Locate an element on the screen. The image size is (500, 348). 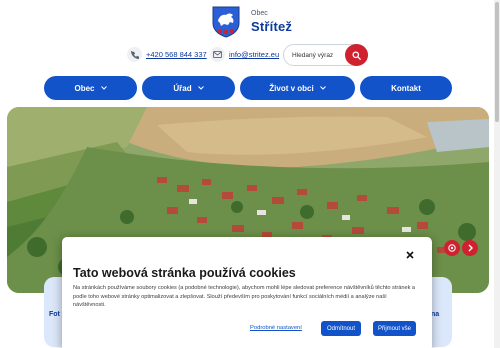
scrollbar is located at coordinates (497, 174).